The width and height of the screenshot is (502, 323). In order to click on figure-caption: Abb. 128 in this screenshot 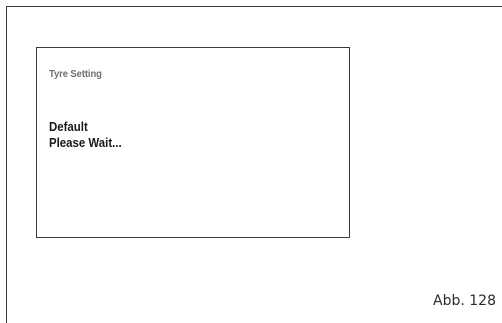, I will do `click(464, 301)`.